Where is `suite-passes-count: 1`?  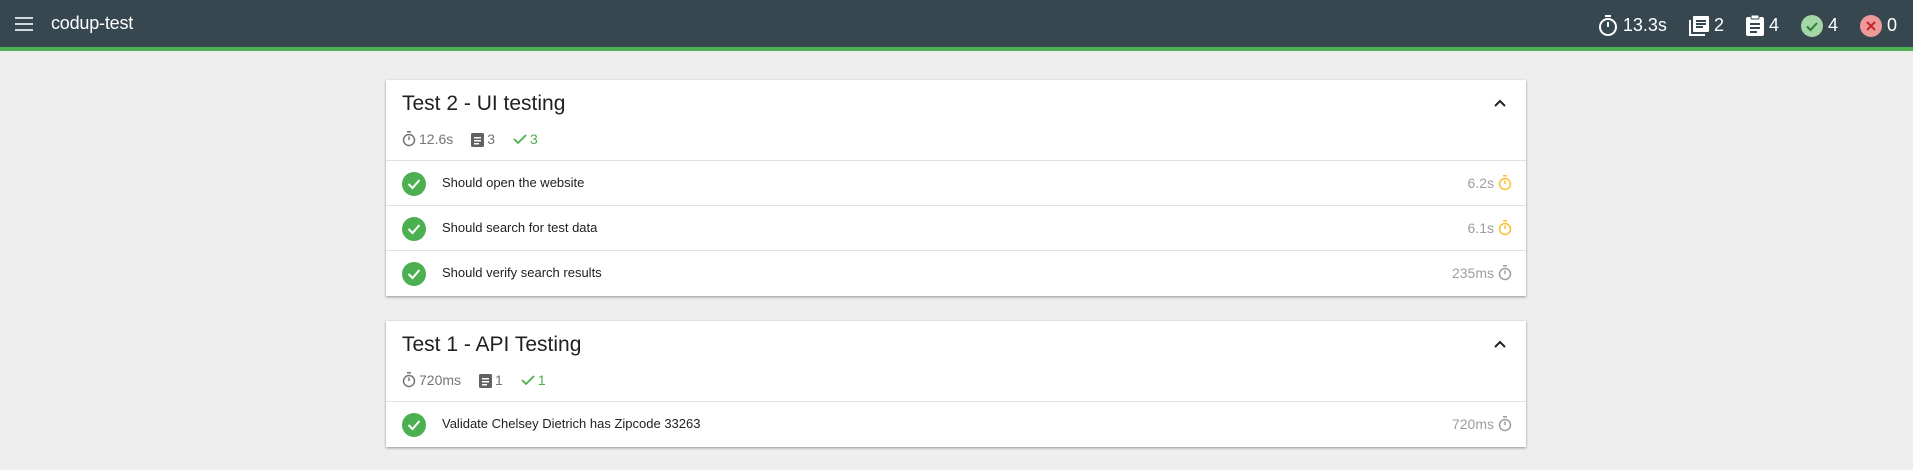
suite-passes-count: 1 is located at coordinates (541, 380).